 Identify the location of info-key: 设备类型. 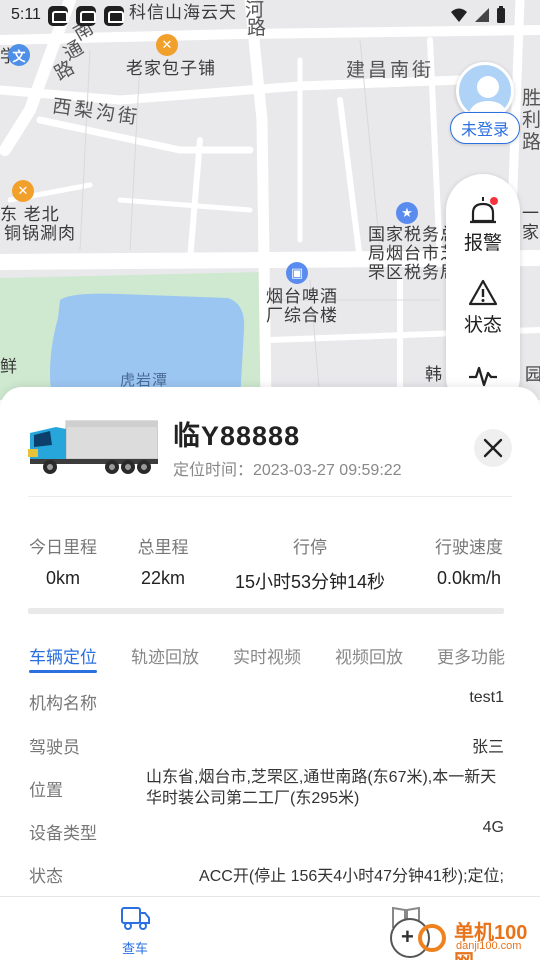
(63, 833).